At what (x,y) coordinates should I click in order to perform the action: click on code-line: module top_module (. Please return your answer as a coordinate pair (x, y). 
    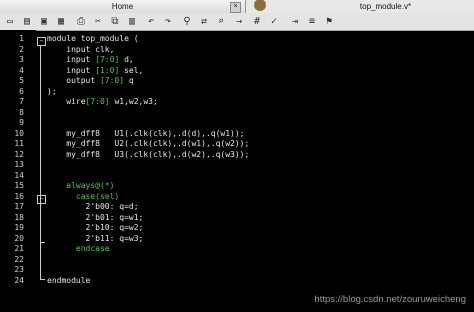
    Looking at the image, I should click on (93, 39).